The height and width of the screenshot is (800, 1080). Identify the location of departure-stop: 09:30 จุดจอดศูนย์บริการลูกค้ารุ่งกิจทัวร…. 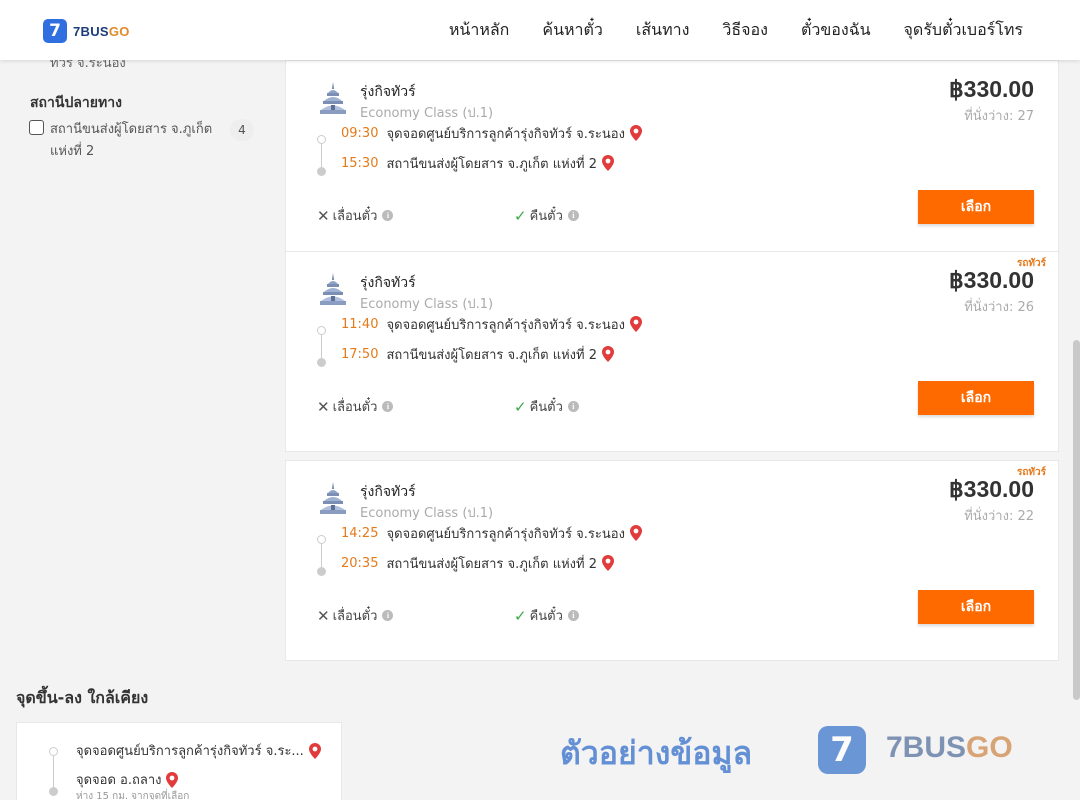
(491, 133).